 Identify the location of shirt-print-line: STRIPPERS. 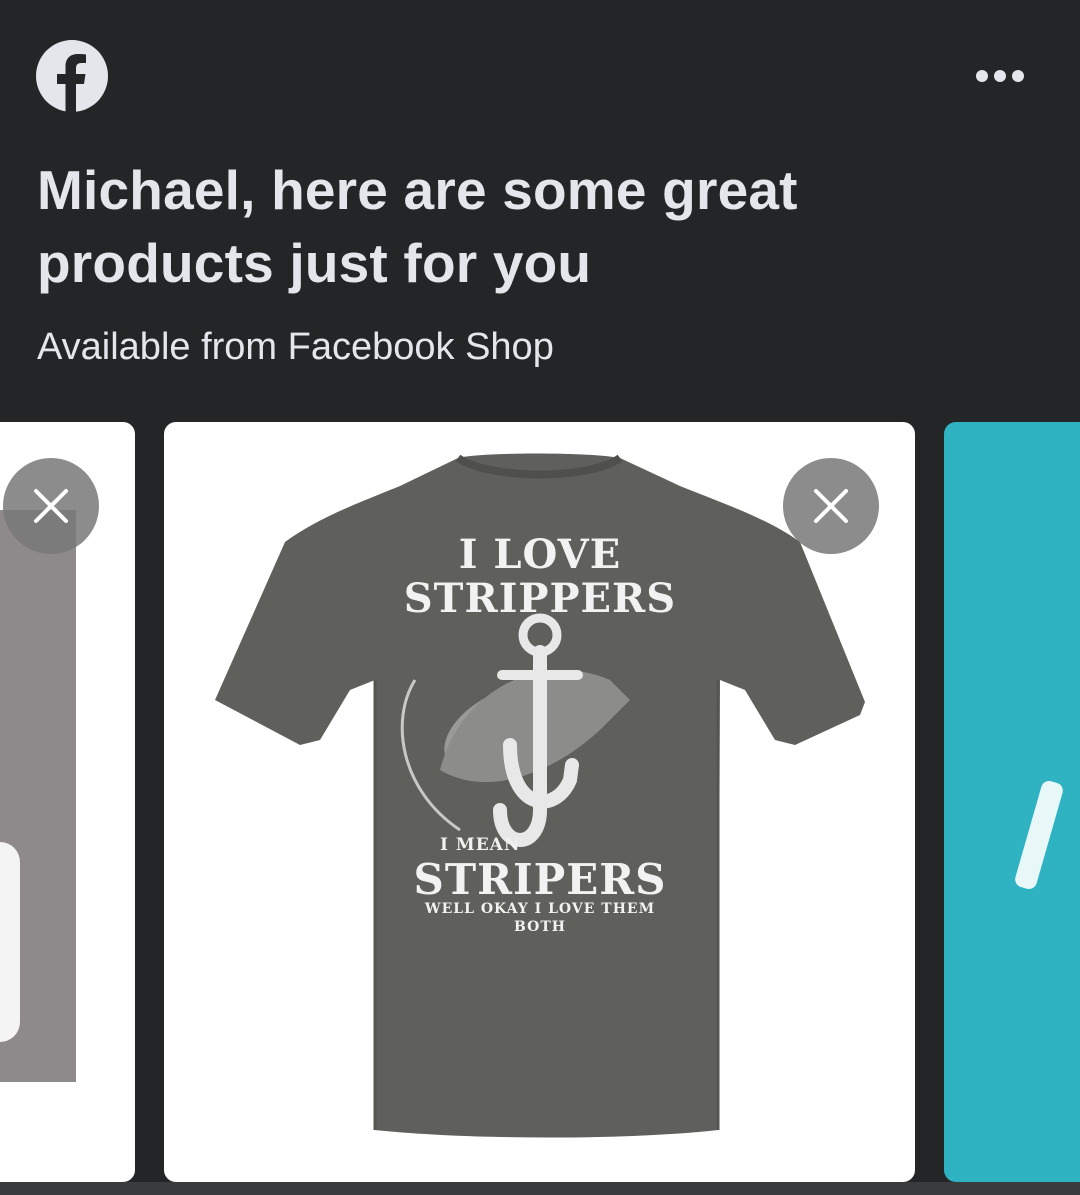
(540, 598).